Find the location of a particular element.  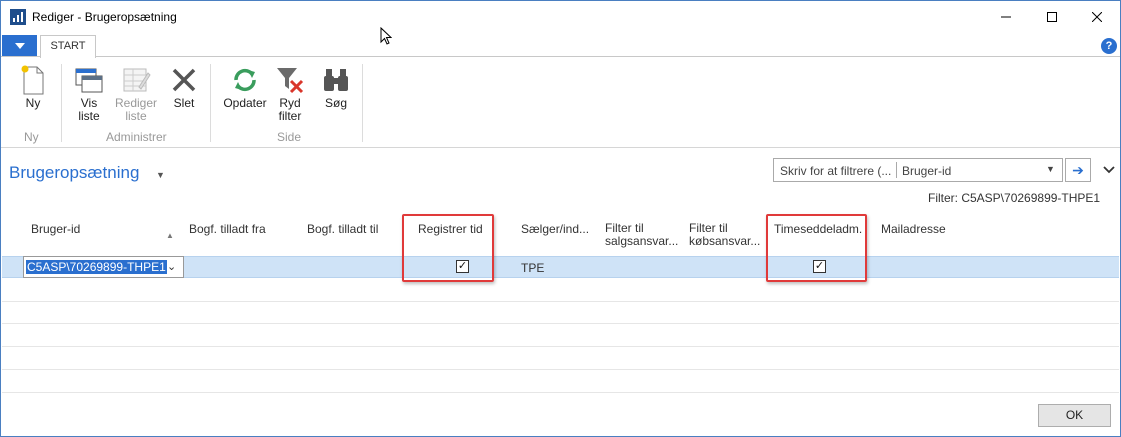

column-header-email: Mailadresse is located at coordinates (913, 229).